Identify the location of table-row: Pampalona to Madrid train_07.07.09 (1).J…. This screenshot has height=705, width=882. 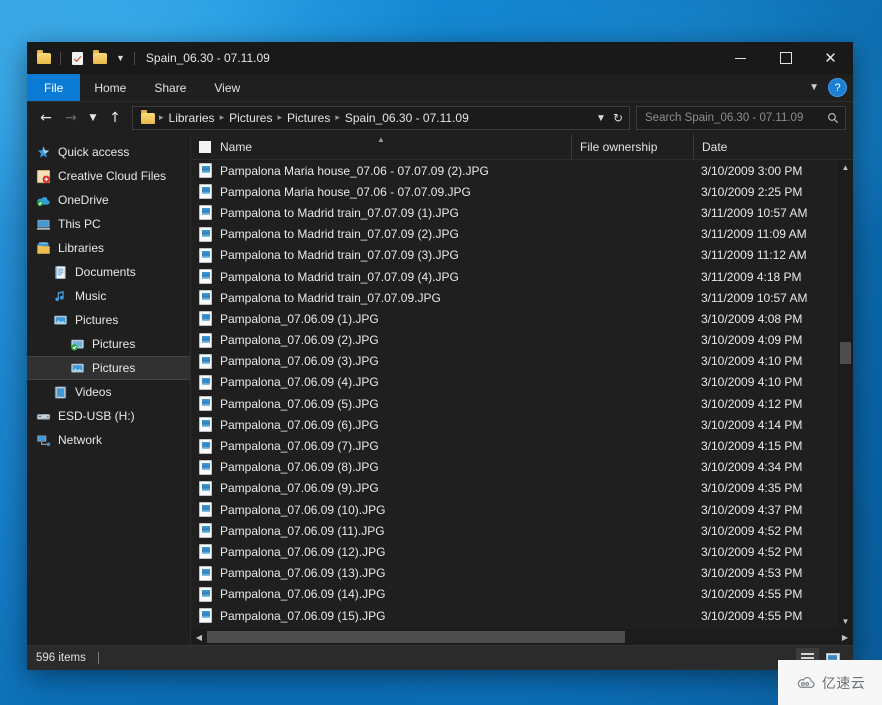
(514, 212).